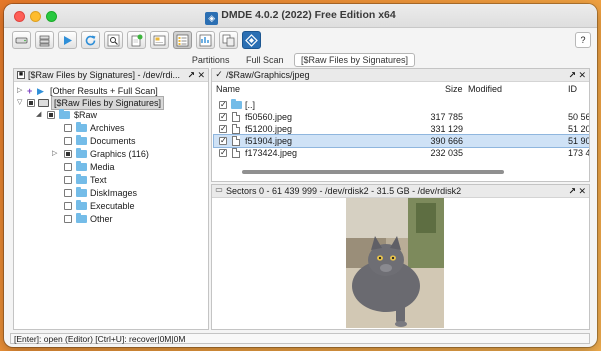  What do you see at coordinates (90, 40) in the screenshot?
I see `refresh-button` at bounding box center [90, 40].